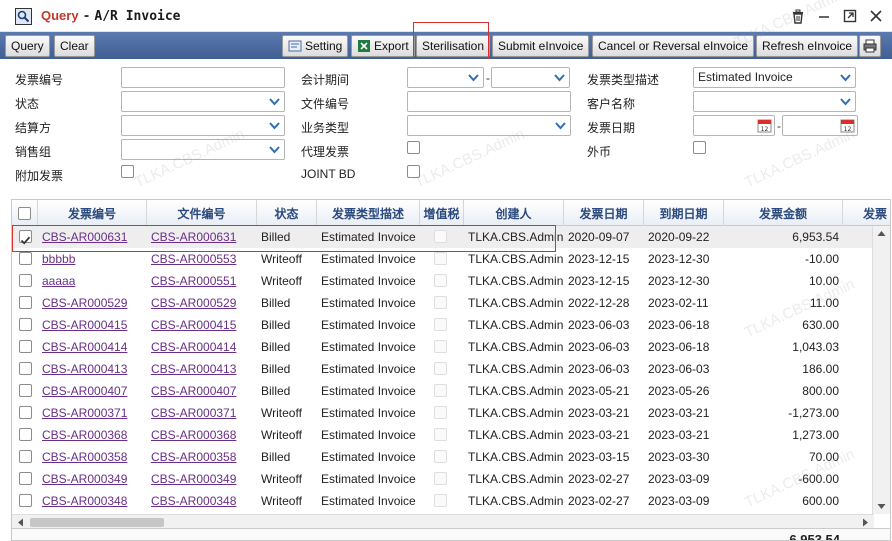 This screenshot has width=892, height=541. Describe the element at coordinates (368, 213) in the screenshot. I see `col-invoice-type: 发票类型描述` at that location.